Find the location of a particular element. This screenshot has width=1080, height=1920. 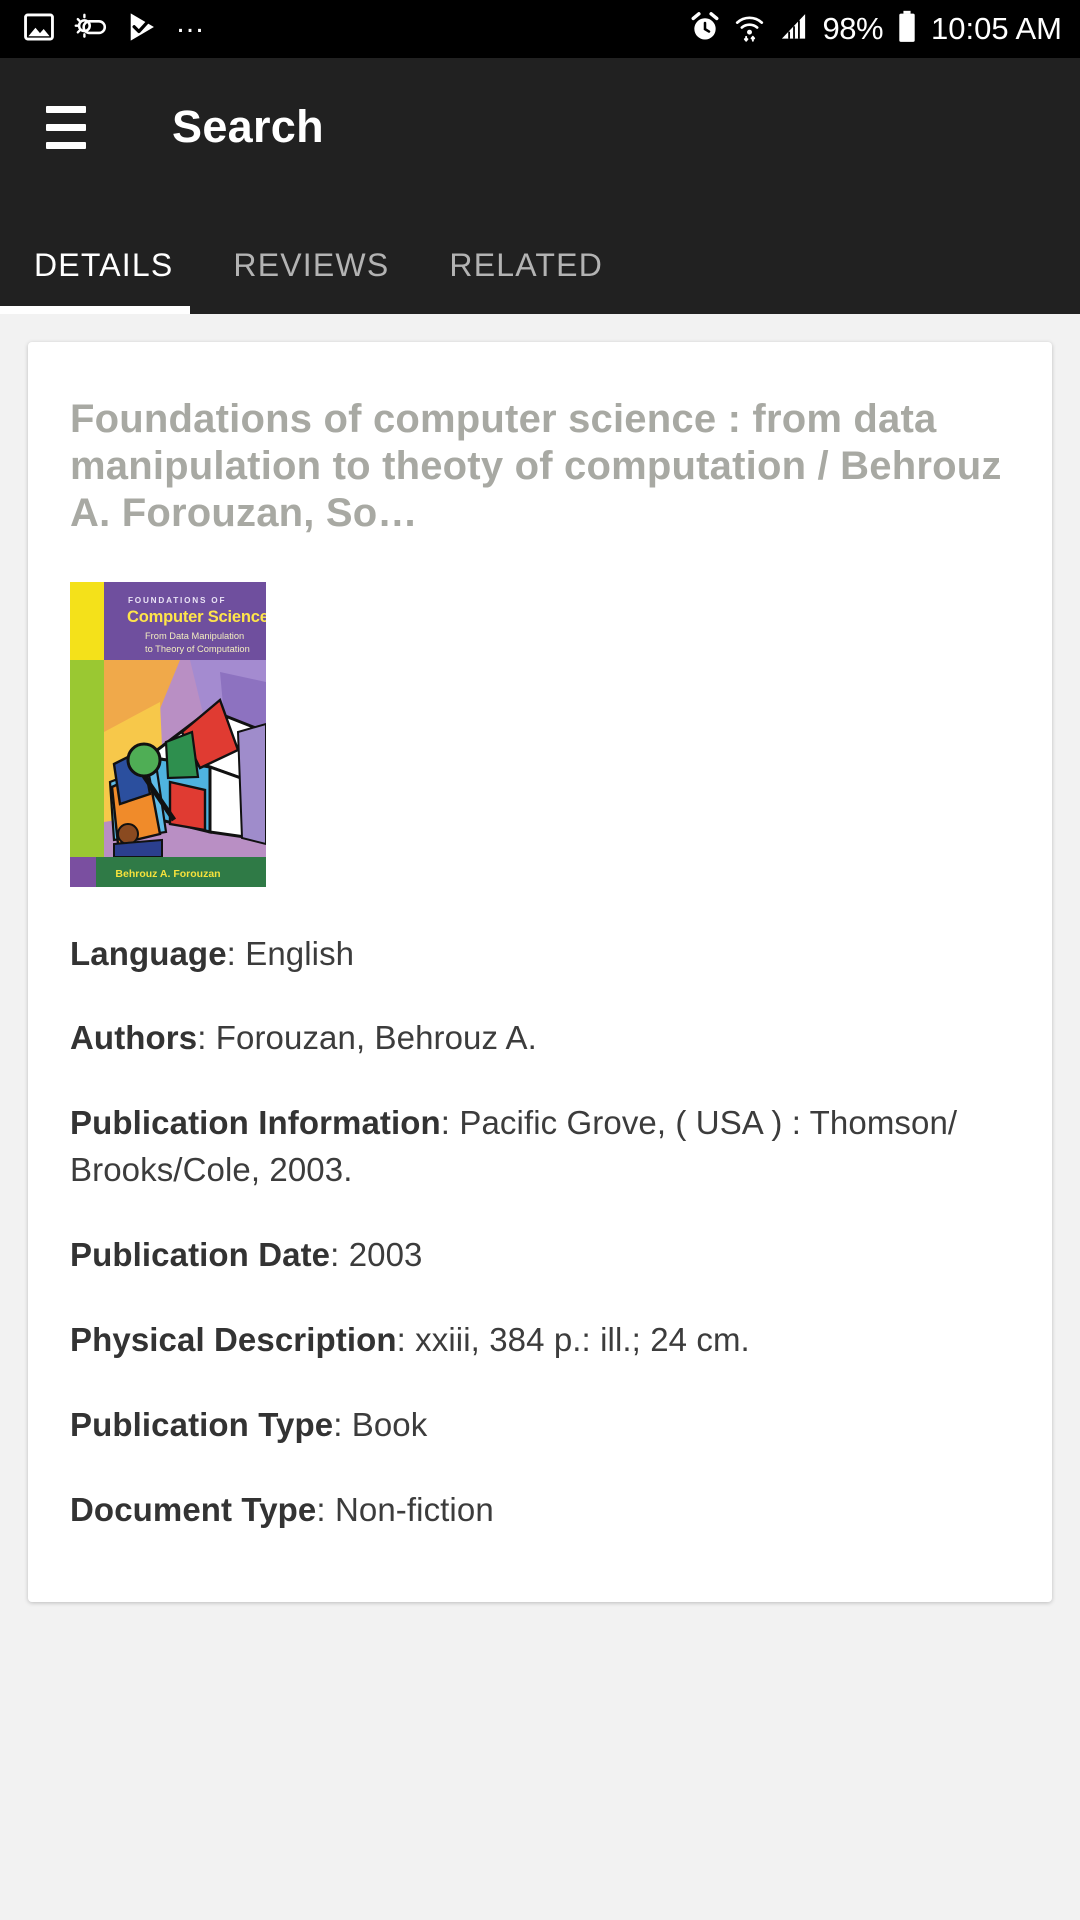

weather-partly-cloudy-icon is located at coordinates (92, 29).